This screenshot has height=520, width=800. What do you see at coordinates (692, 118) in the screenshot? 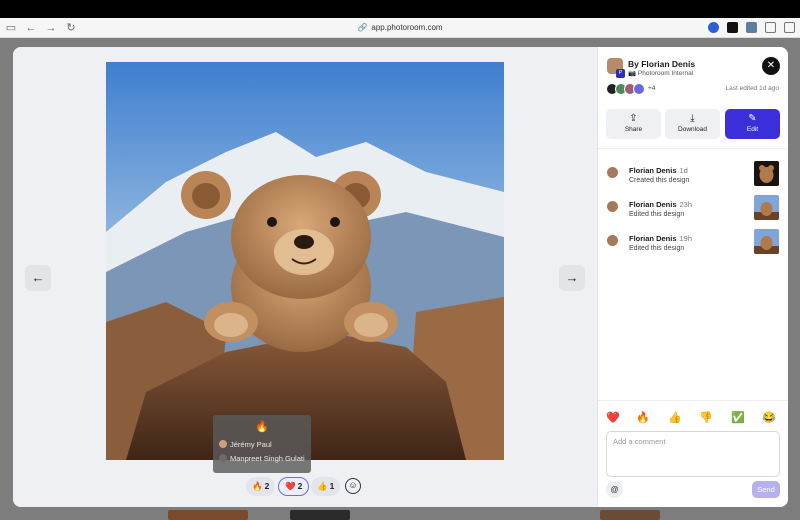
I see `download-icon: ⤓` at bounding box center [692, 118].